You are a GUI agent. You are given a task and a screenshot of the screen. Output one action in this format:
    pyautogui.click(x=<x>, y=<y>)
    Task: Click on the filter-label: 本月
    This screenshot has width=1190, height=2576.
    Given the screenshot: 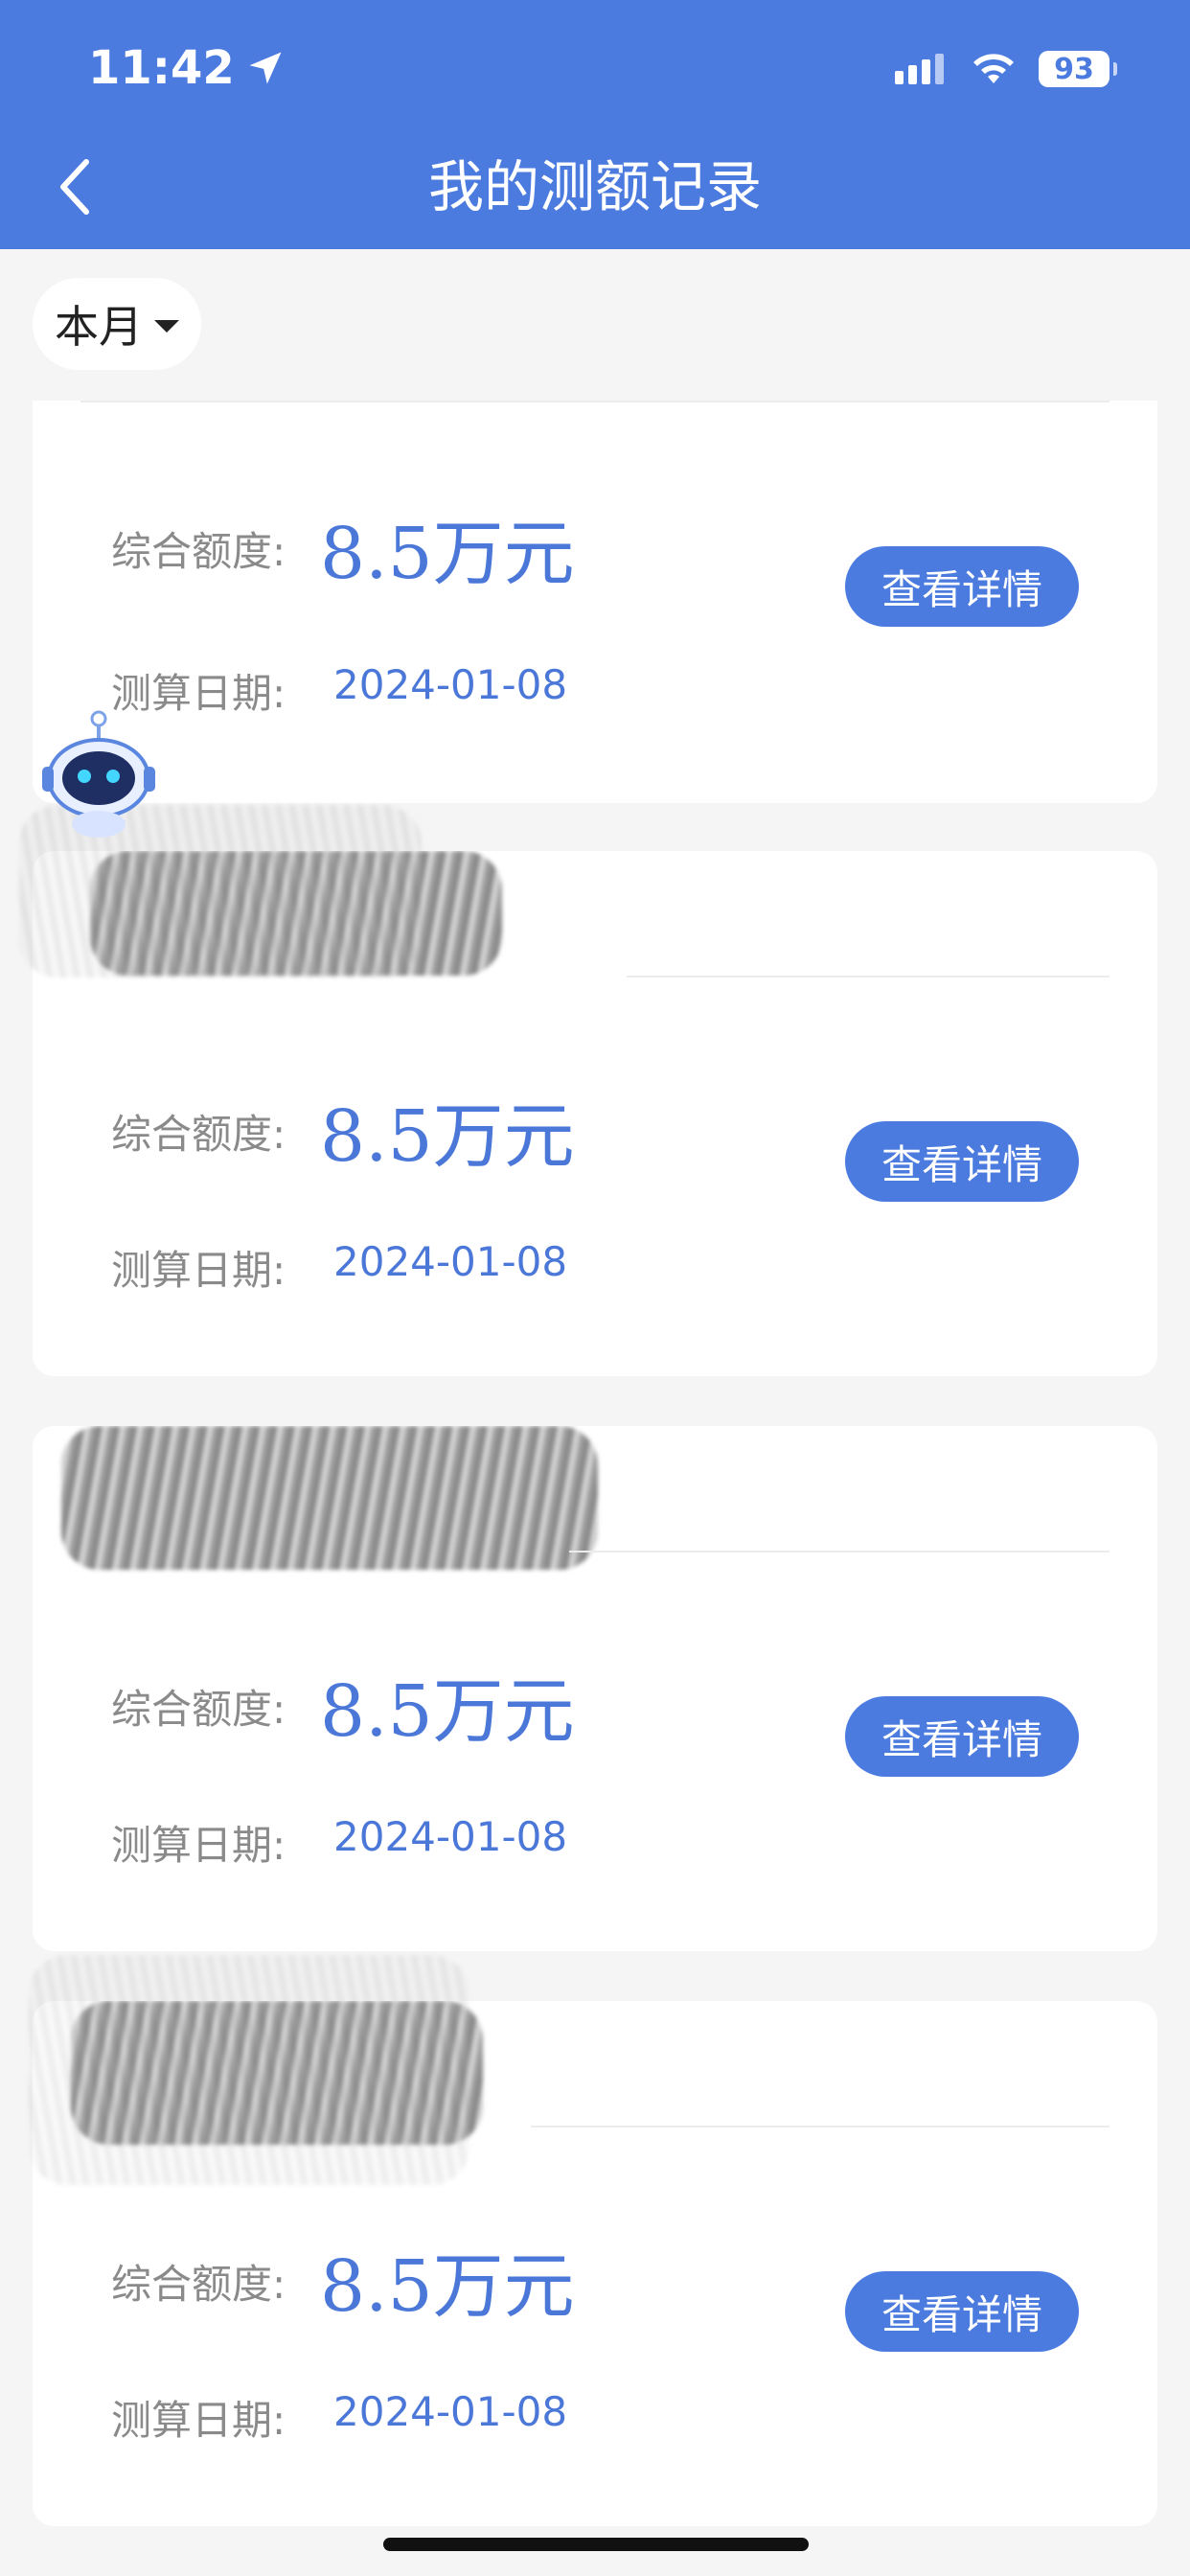 What is the action you would take?
    pyautogui.click(x=99, y=327)
    